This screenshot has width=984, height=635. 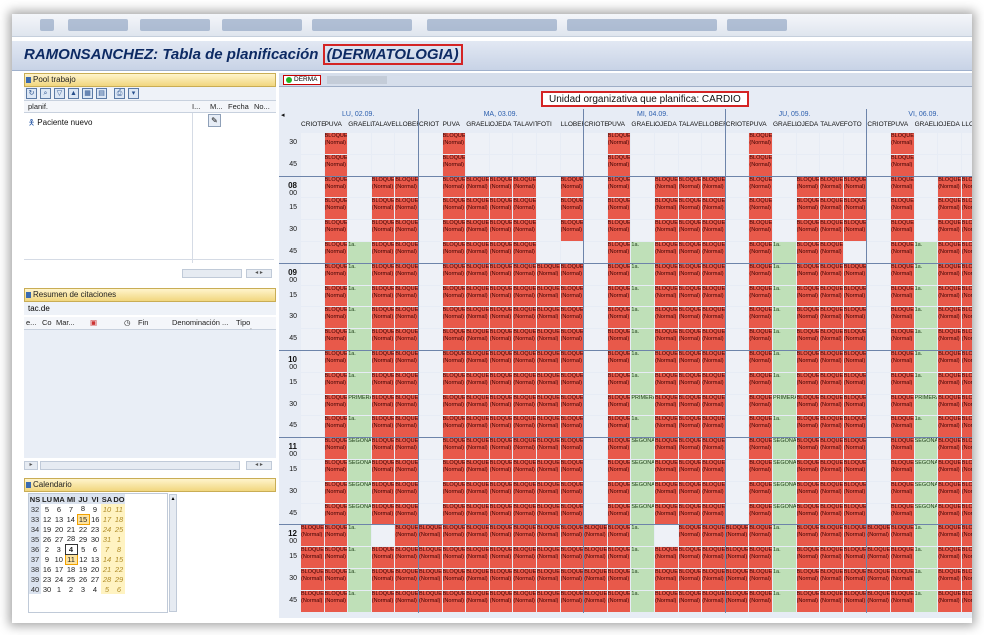 What do you see at coordinates (784, 448) in the screenshot?
I see `appointment-slot: SEGONA` at bounding box center [784, 448].